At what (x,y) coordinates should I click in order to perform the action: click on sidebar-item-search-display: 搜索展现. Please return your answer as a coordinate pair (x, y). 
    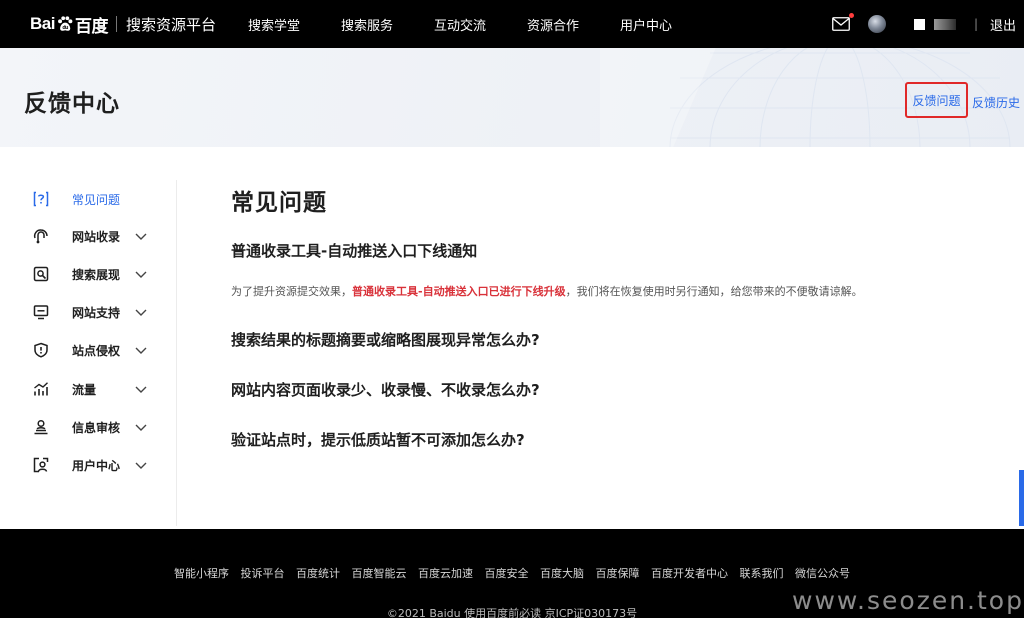
    Looking at the image, I should click on (102, 274).